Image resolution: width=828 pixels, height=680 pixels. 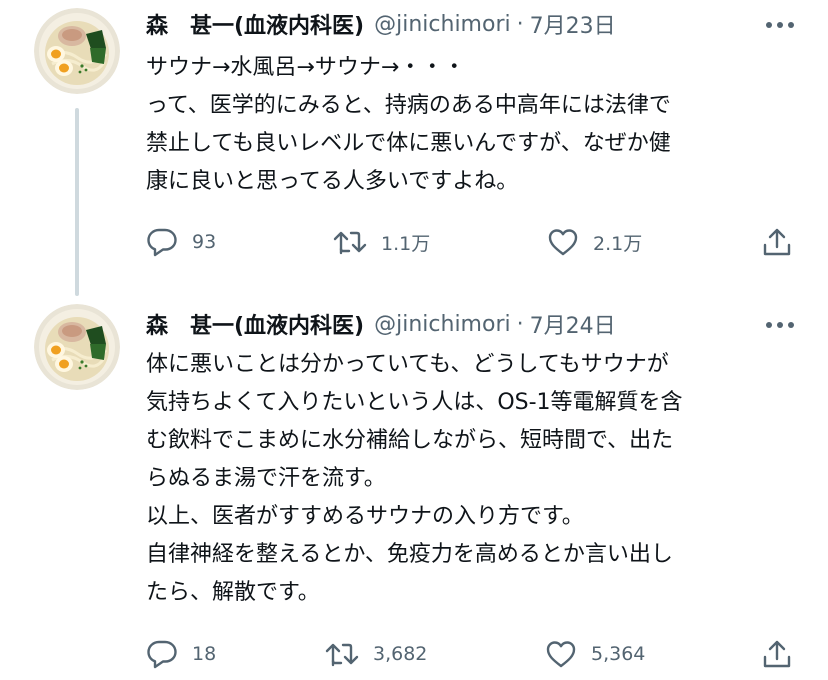 I want to click on reply-button: 93, so click(x=181, y=242).